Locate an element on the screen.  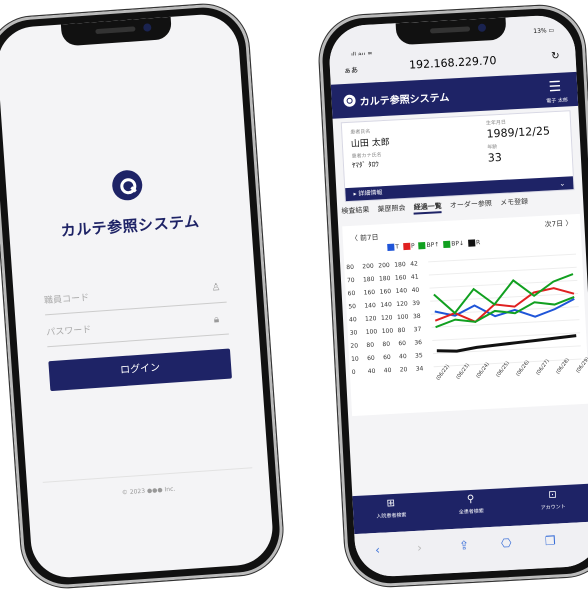
legend-label: BP↑ is located at coordinates (433, 245).